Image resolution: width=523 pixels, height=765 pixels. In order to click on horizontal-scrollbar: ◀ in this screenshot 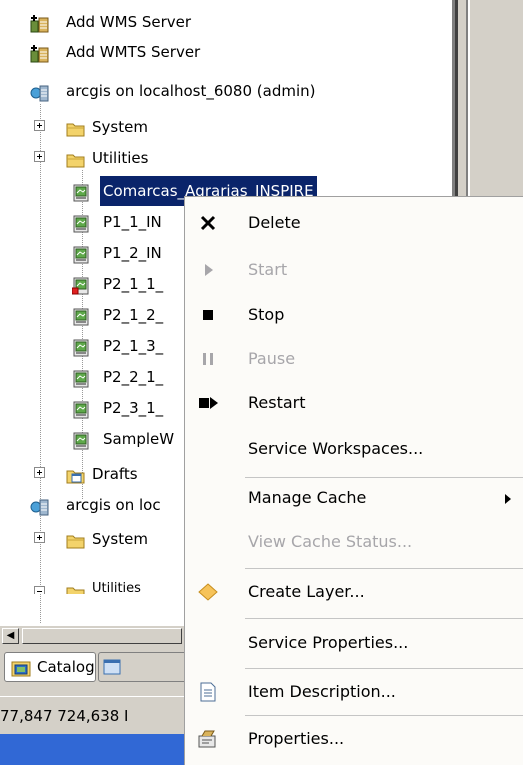, I will do `click(100, 635)`.